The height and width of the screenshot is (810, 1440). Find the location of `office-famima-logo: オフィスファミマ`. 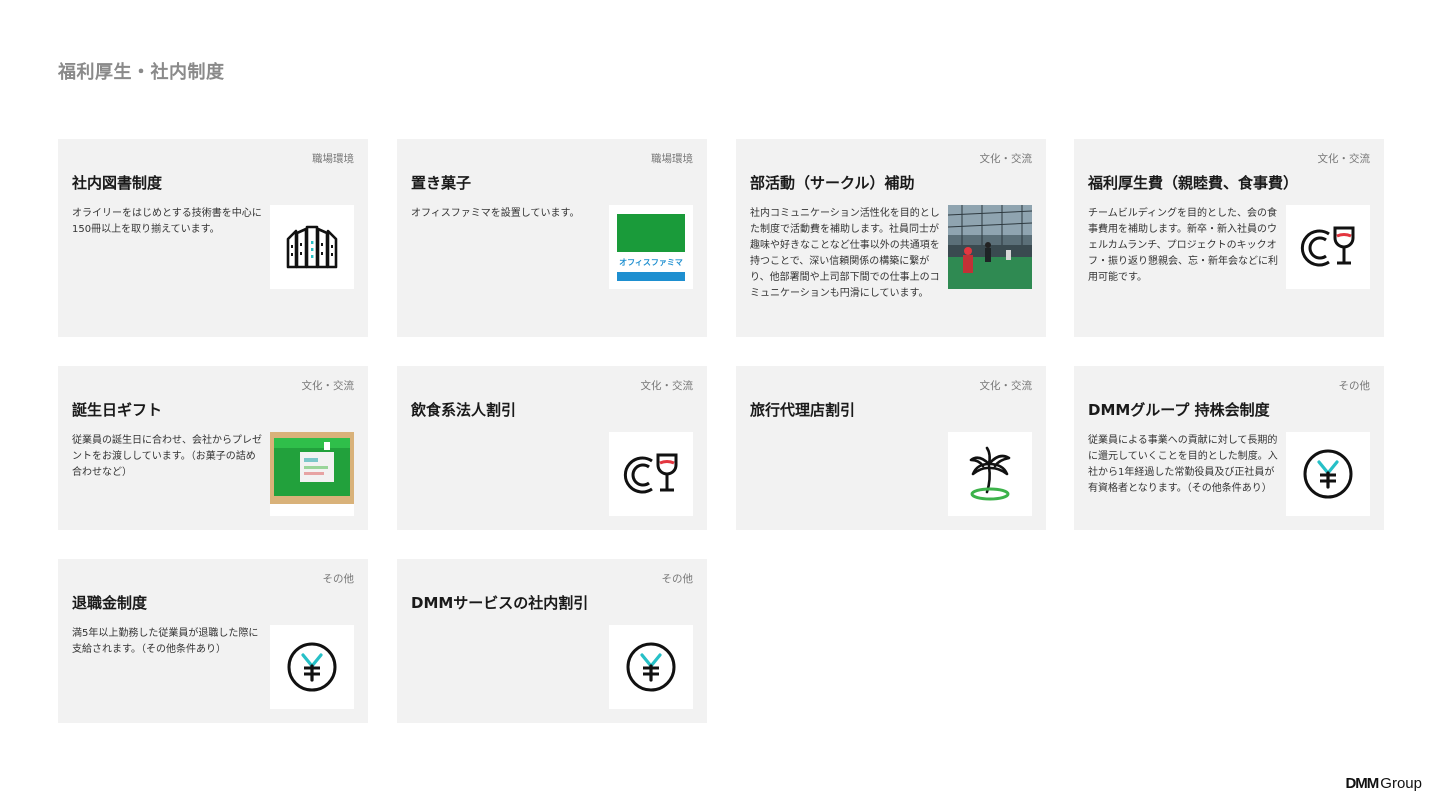

office-famima-logo: オフィスファミマ is located at coordinates (651, 247).